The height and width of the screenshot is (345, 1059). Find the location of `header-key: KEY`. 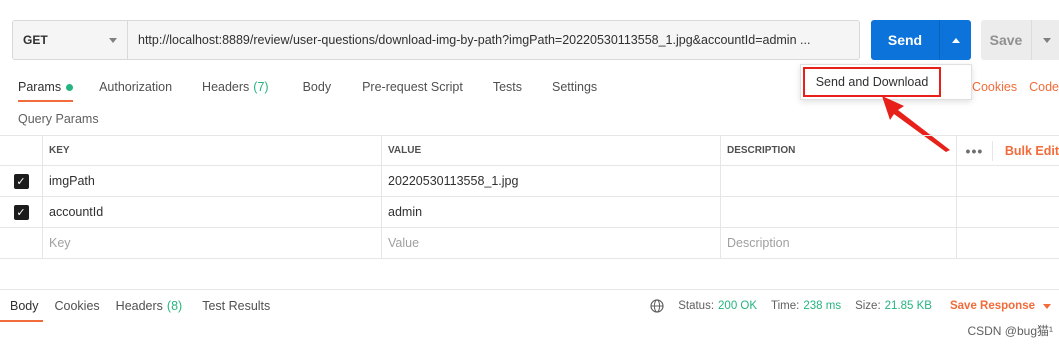

header-key: KEY is located at coordinates (212, 150).